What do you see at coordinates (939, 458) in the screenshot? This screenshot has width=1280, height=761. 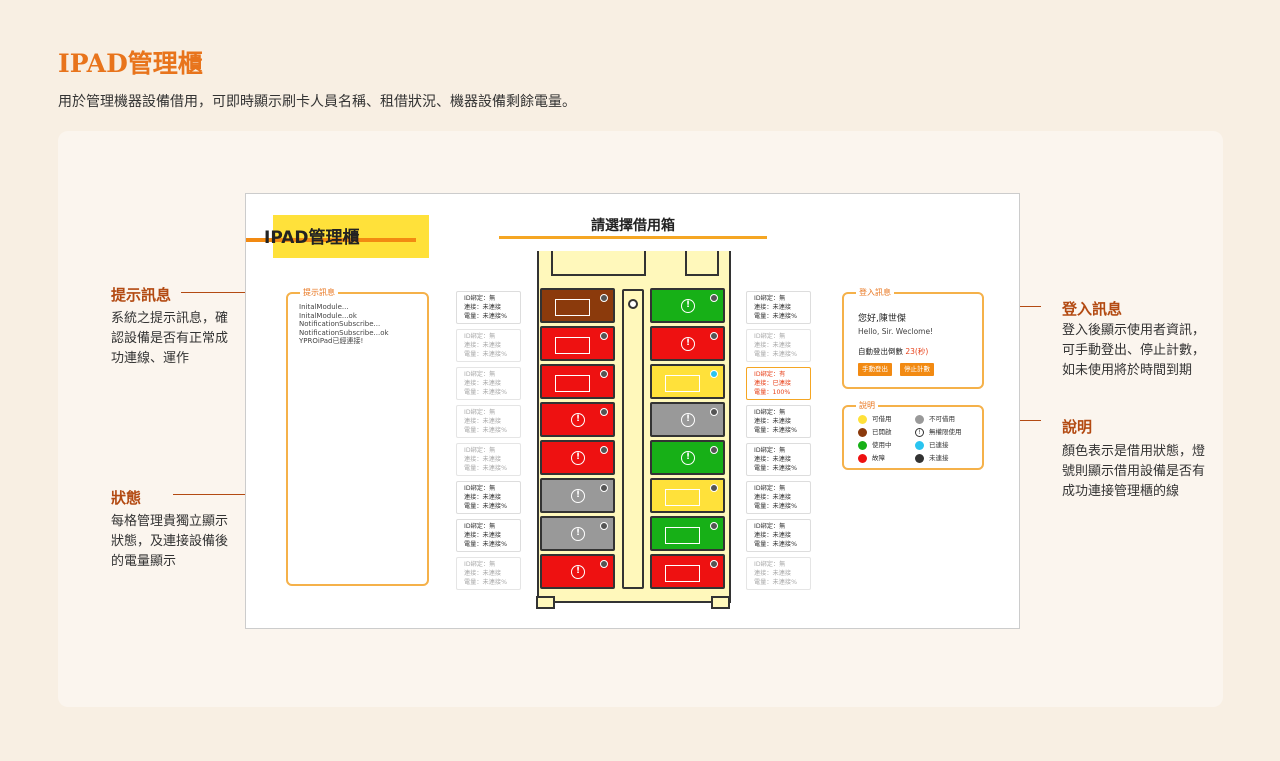 I see `legend-label: 未連接` at bounding box center [939, 458].